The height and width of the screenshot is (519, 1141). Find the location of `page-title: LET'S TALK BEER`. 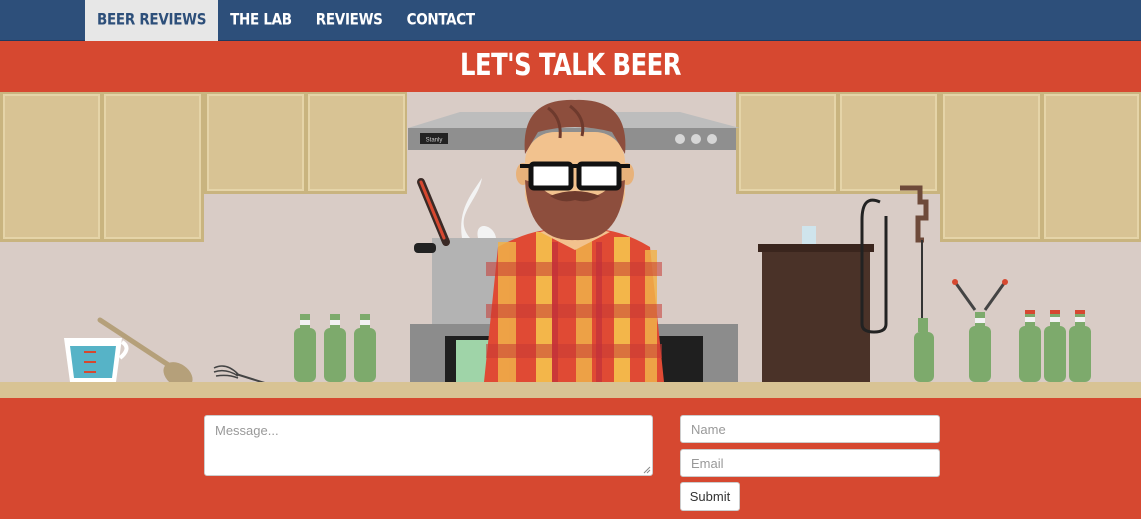

page-title: LET'S TALK BEER is located at coordinates (570, 65).